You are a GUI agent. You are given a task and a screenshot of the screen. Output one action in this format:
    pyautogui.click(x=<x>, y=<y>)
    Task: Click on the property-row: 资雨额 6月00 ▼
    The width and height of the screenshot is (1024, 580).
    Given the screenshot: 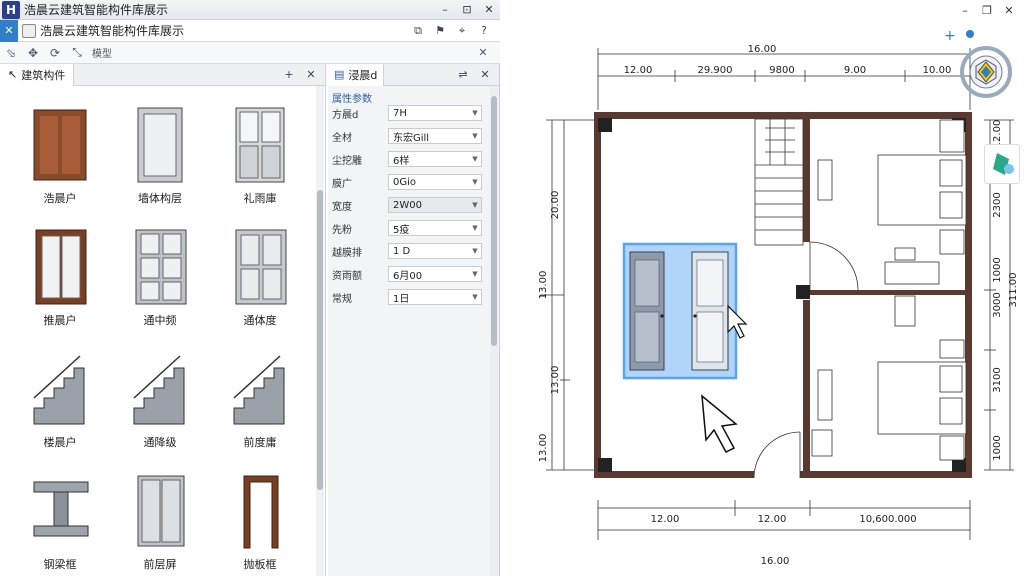 What is the action you would take?
    pyautogui.click(x=407, y=274)
    